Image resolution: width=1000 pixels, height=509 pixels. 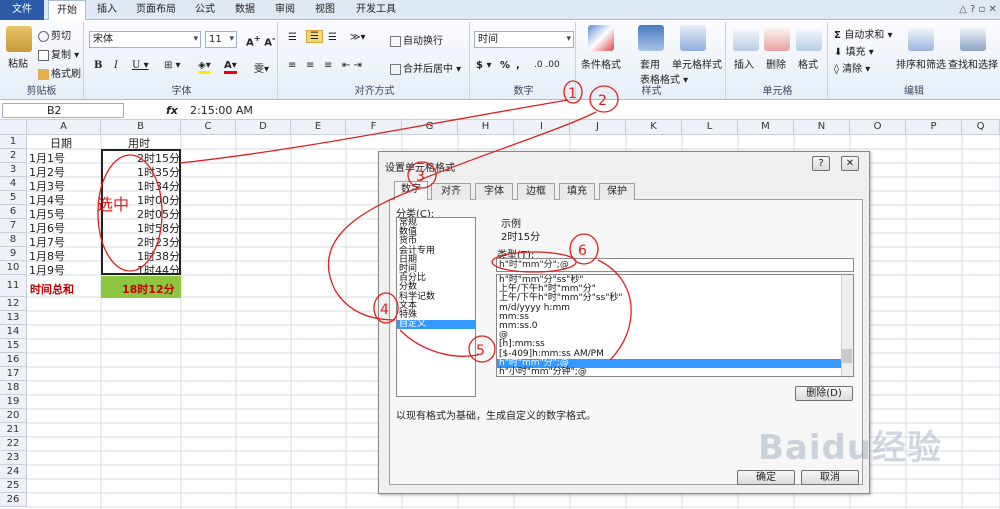 I want to click on row-header: 4, so click(x=13, y=184).